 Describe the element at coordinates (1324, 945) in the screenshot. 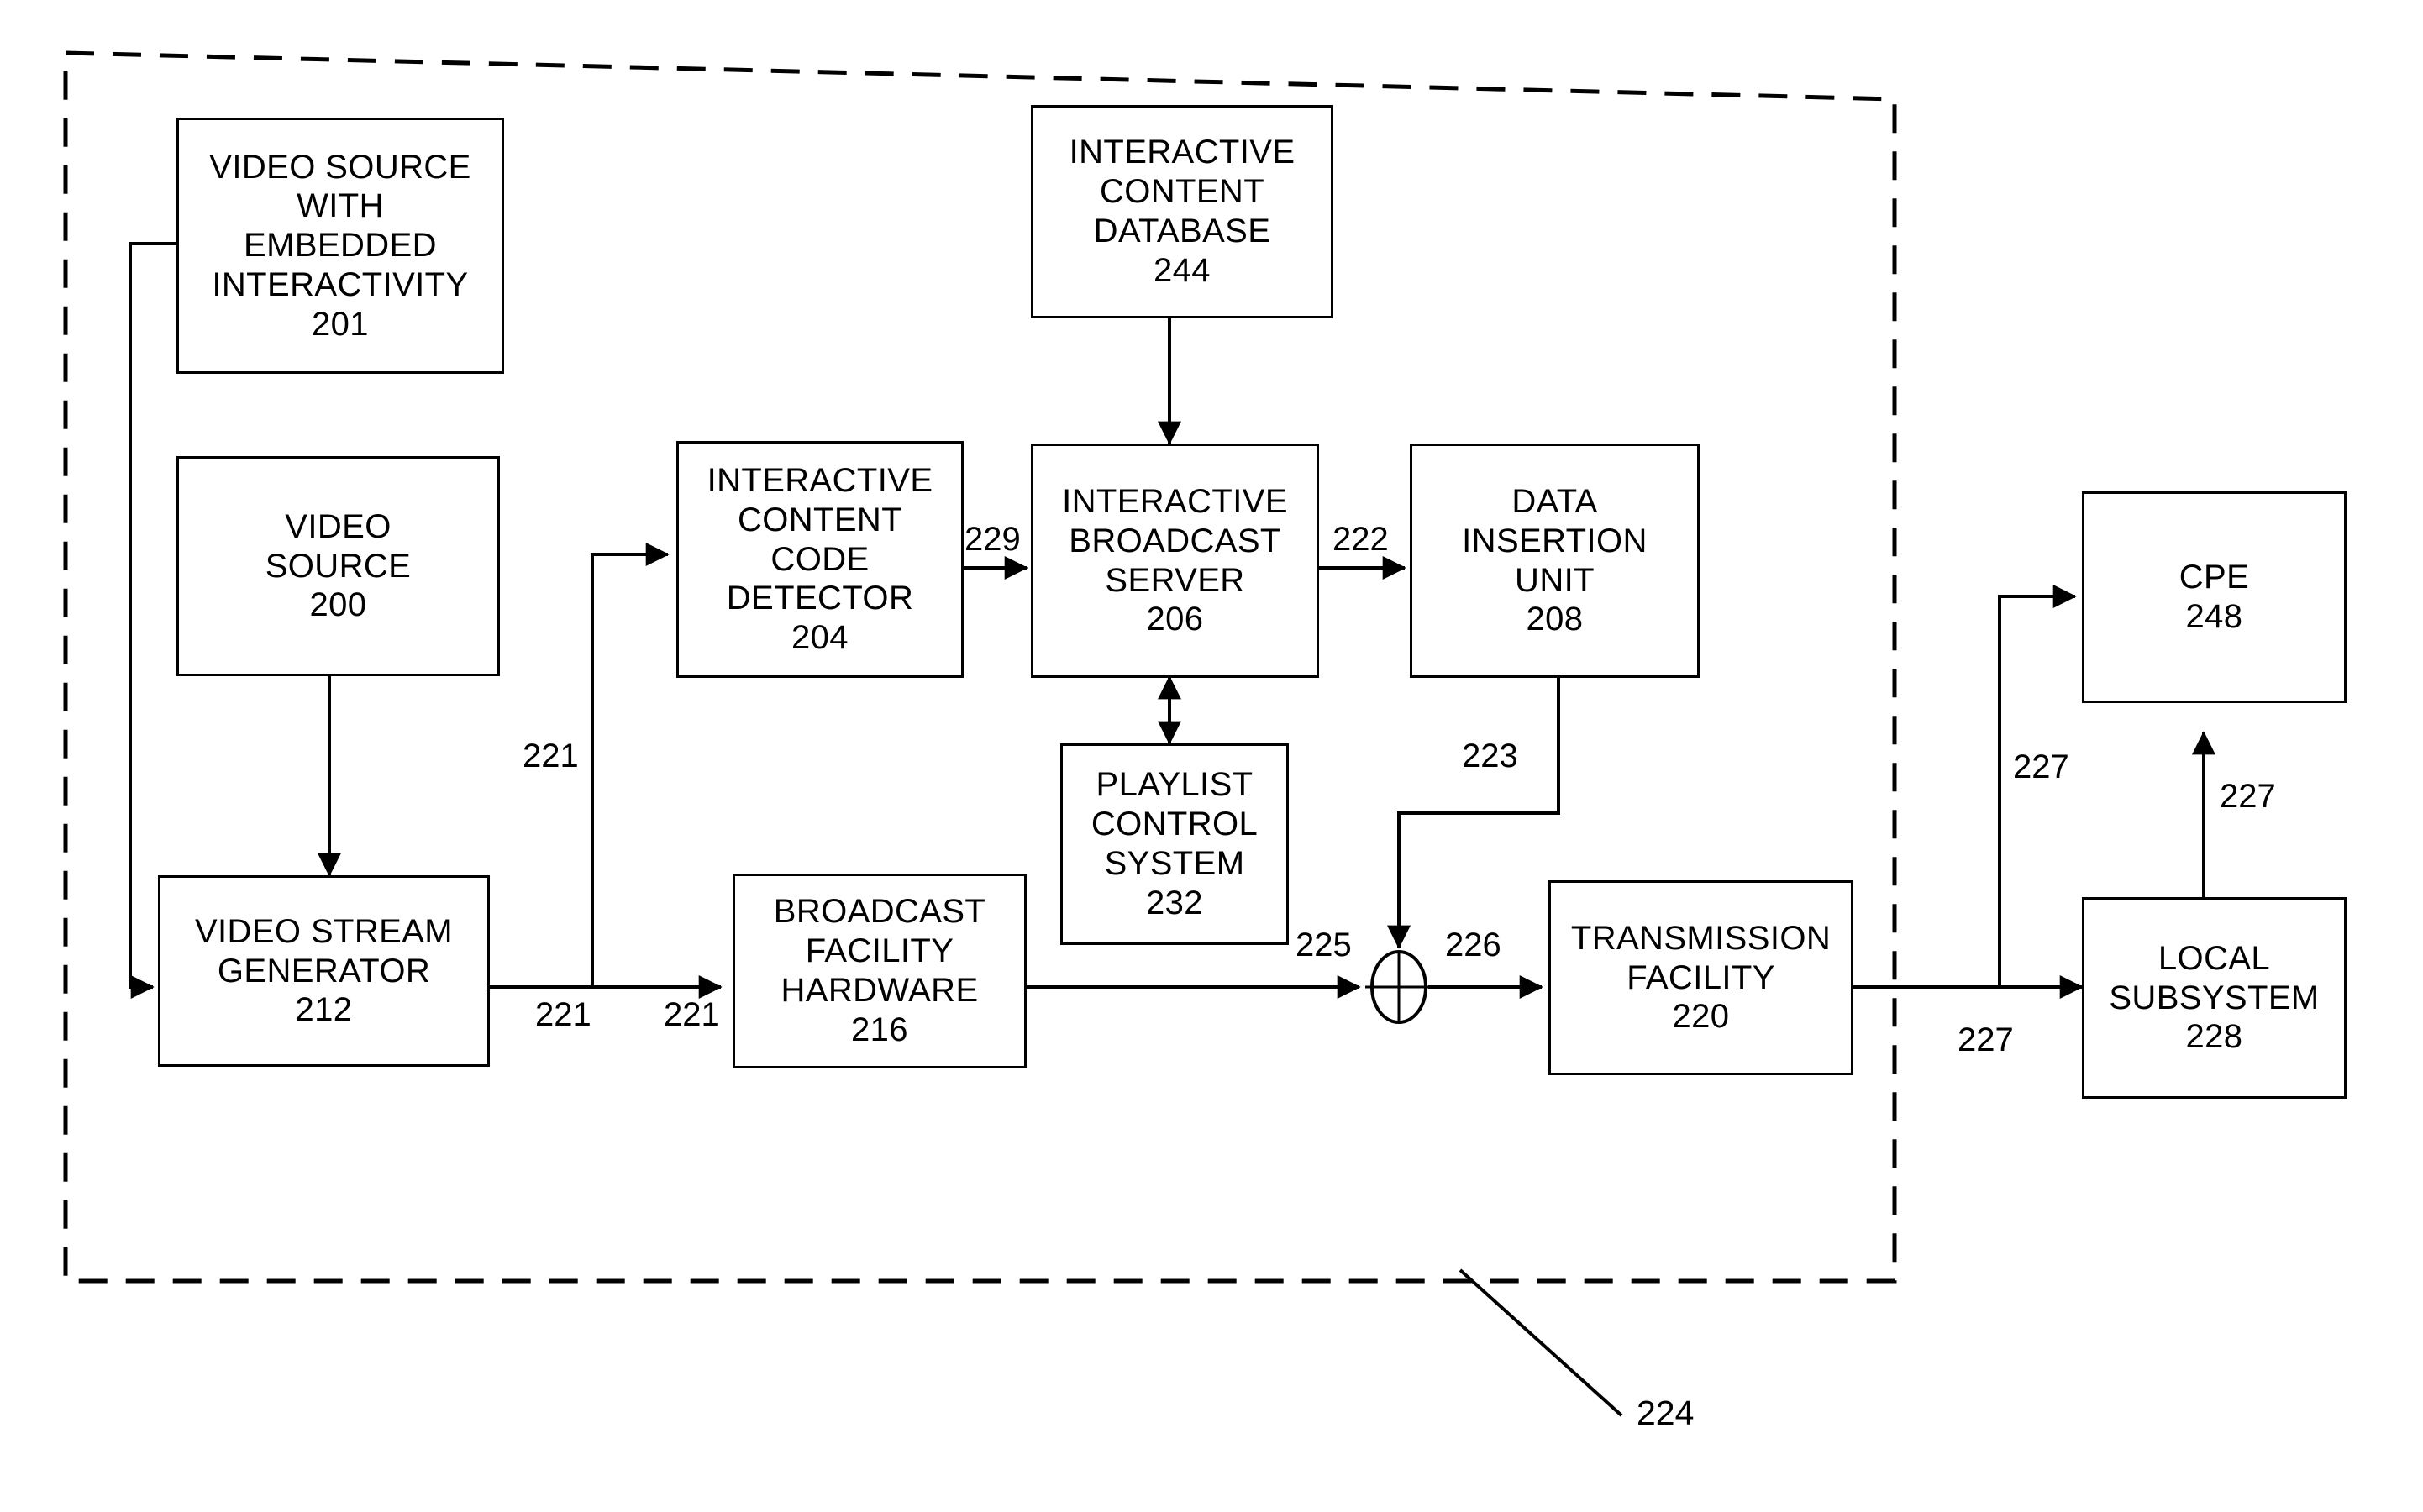

I see `edge-label-225: 225` at that location.